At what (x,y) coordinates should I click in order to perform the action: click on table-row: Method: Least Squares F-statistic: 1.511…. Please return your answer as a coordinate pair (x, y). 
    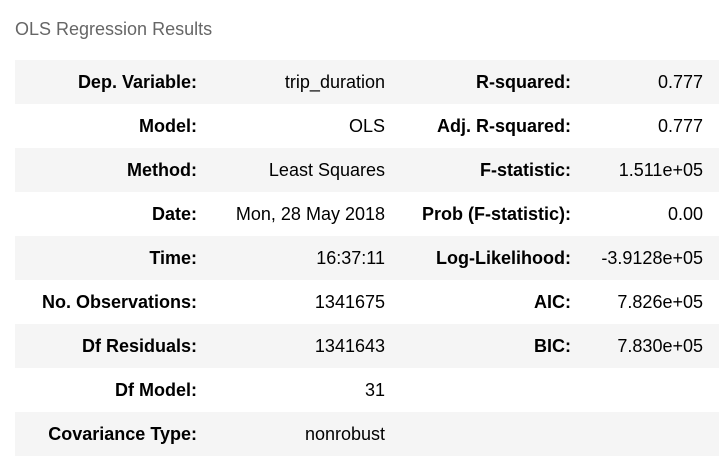
    Looking at the image, I should click on (367, 170).